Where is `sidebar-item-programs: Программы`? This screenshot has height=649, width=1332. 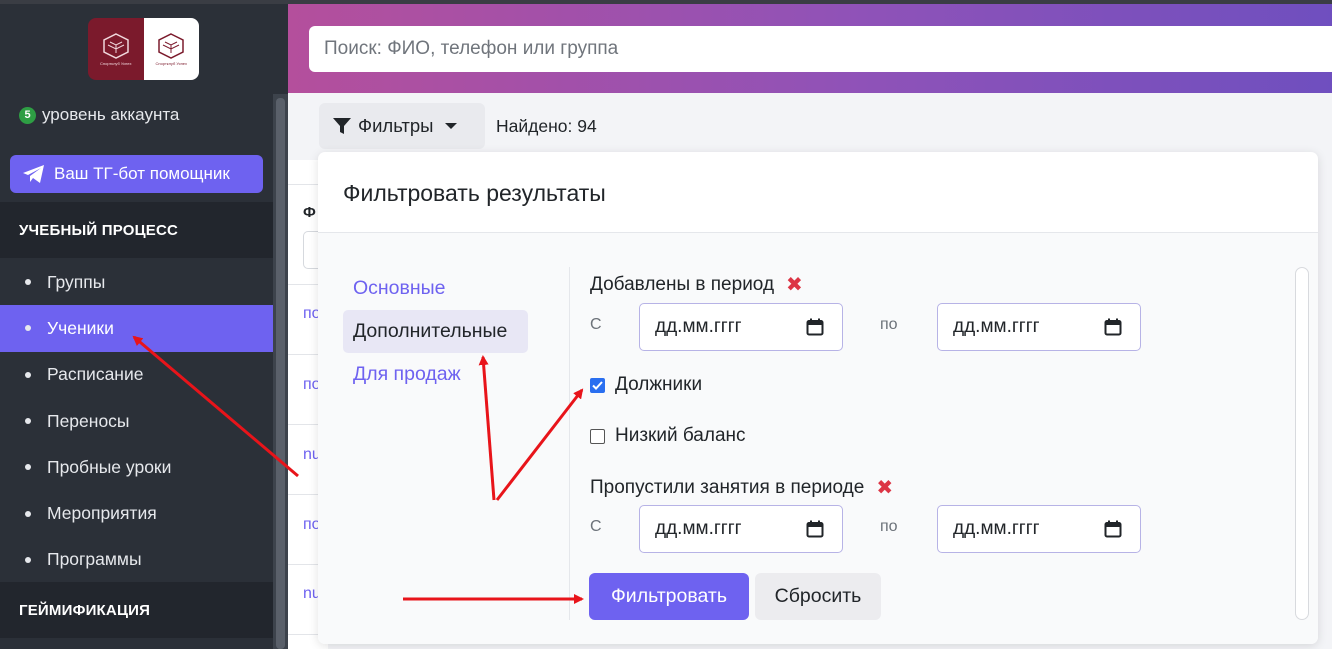
sidebar-item-programs: Программы is located at coordinates (136, 560).